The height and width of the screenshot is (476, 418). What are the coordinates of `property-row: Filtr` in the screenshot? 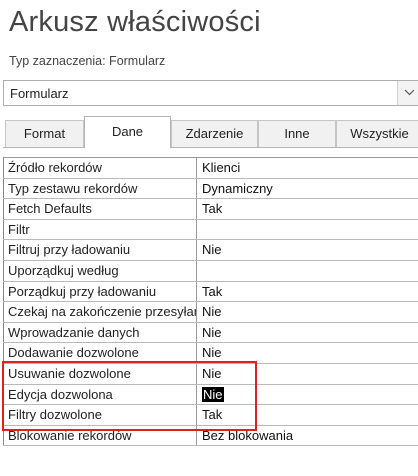 It's located at (210, 230).